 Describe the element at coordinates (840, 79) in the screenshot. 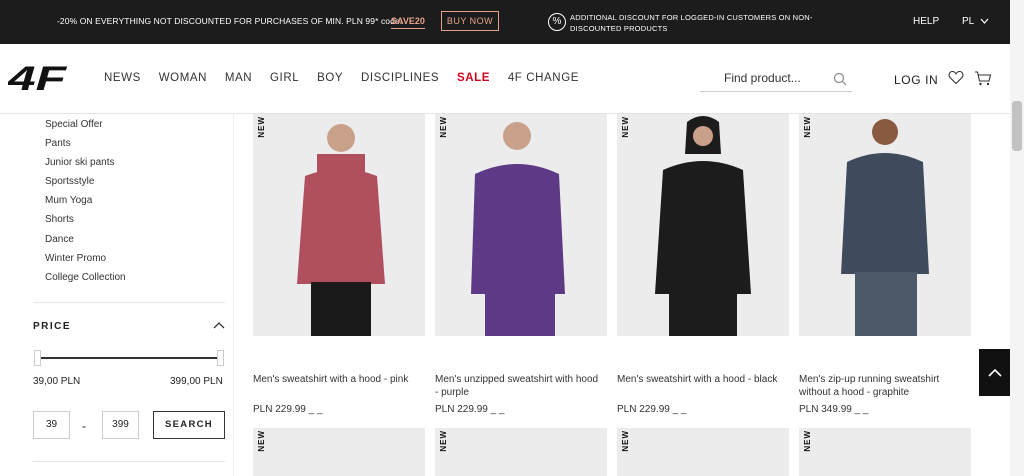

I see `search-icon` at that location.